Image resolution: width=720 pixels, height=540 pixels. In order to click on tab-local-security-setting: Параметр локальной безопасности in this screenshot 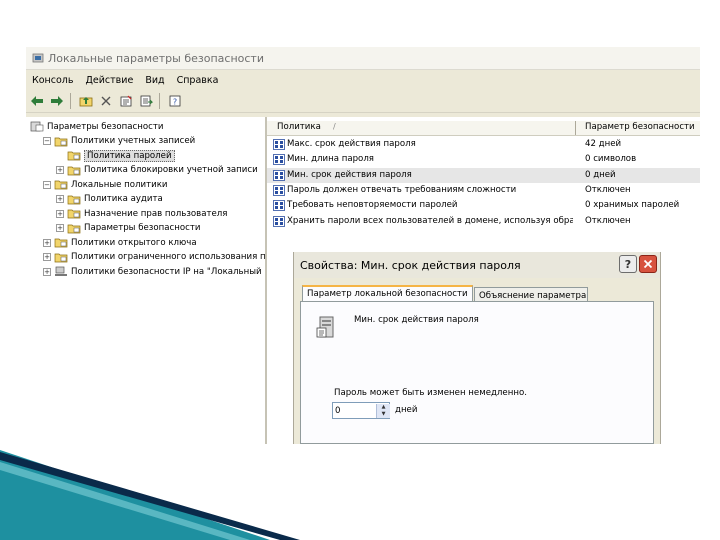, I will do `click(387, 293)`.